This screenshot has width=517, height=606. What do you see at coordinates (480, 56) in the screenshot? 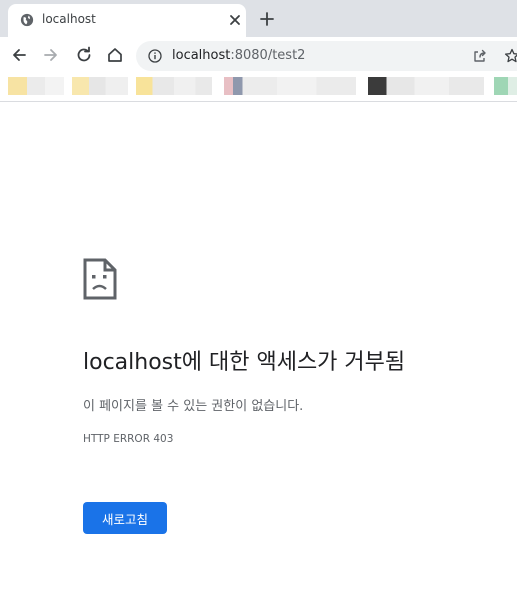
I see `share-icon` at bounding box center [480, 56].